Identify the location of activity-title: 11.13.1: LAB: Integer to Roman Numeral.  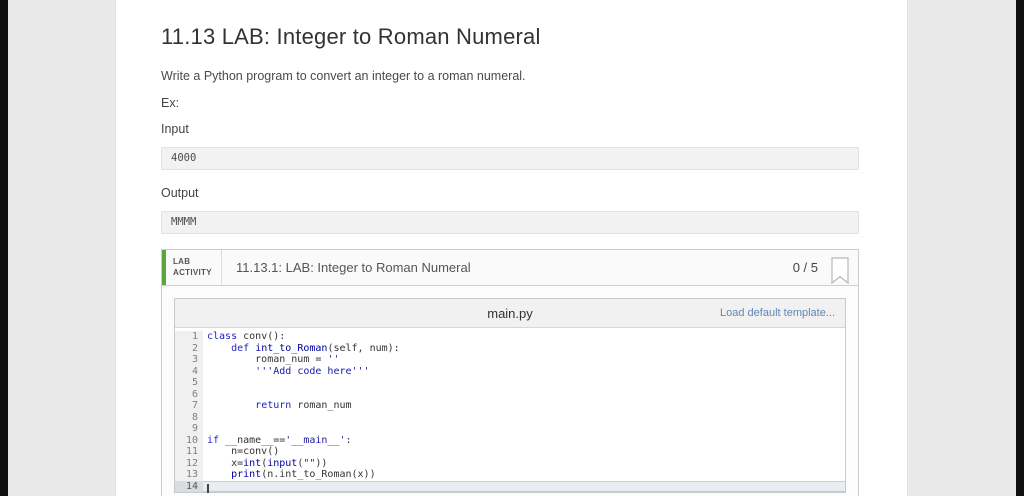
(353, 267).